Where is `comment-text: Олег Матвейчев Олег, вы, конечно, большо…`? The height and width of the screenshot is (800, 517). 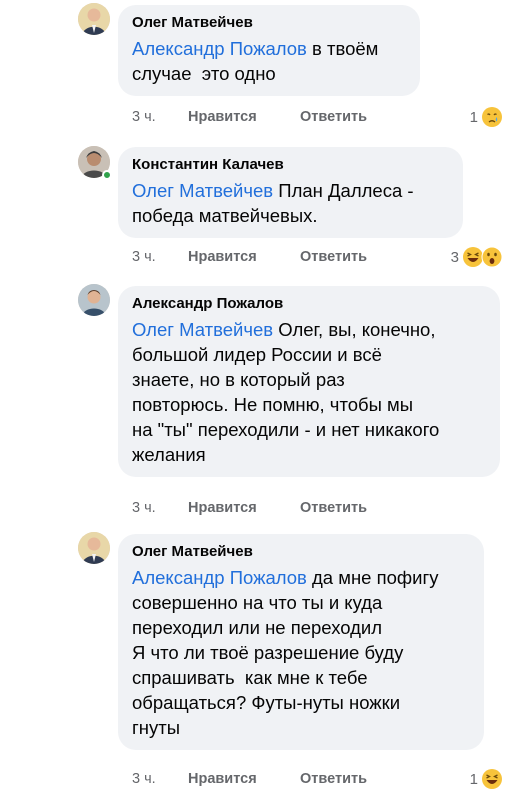
comment-text: Олег Матвейчев Олег, вы, конечно, большо… is located at coordinates (286, 392).